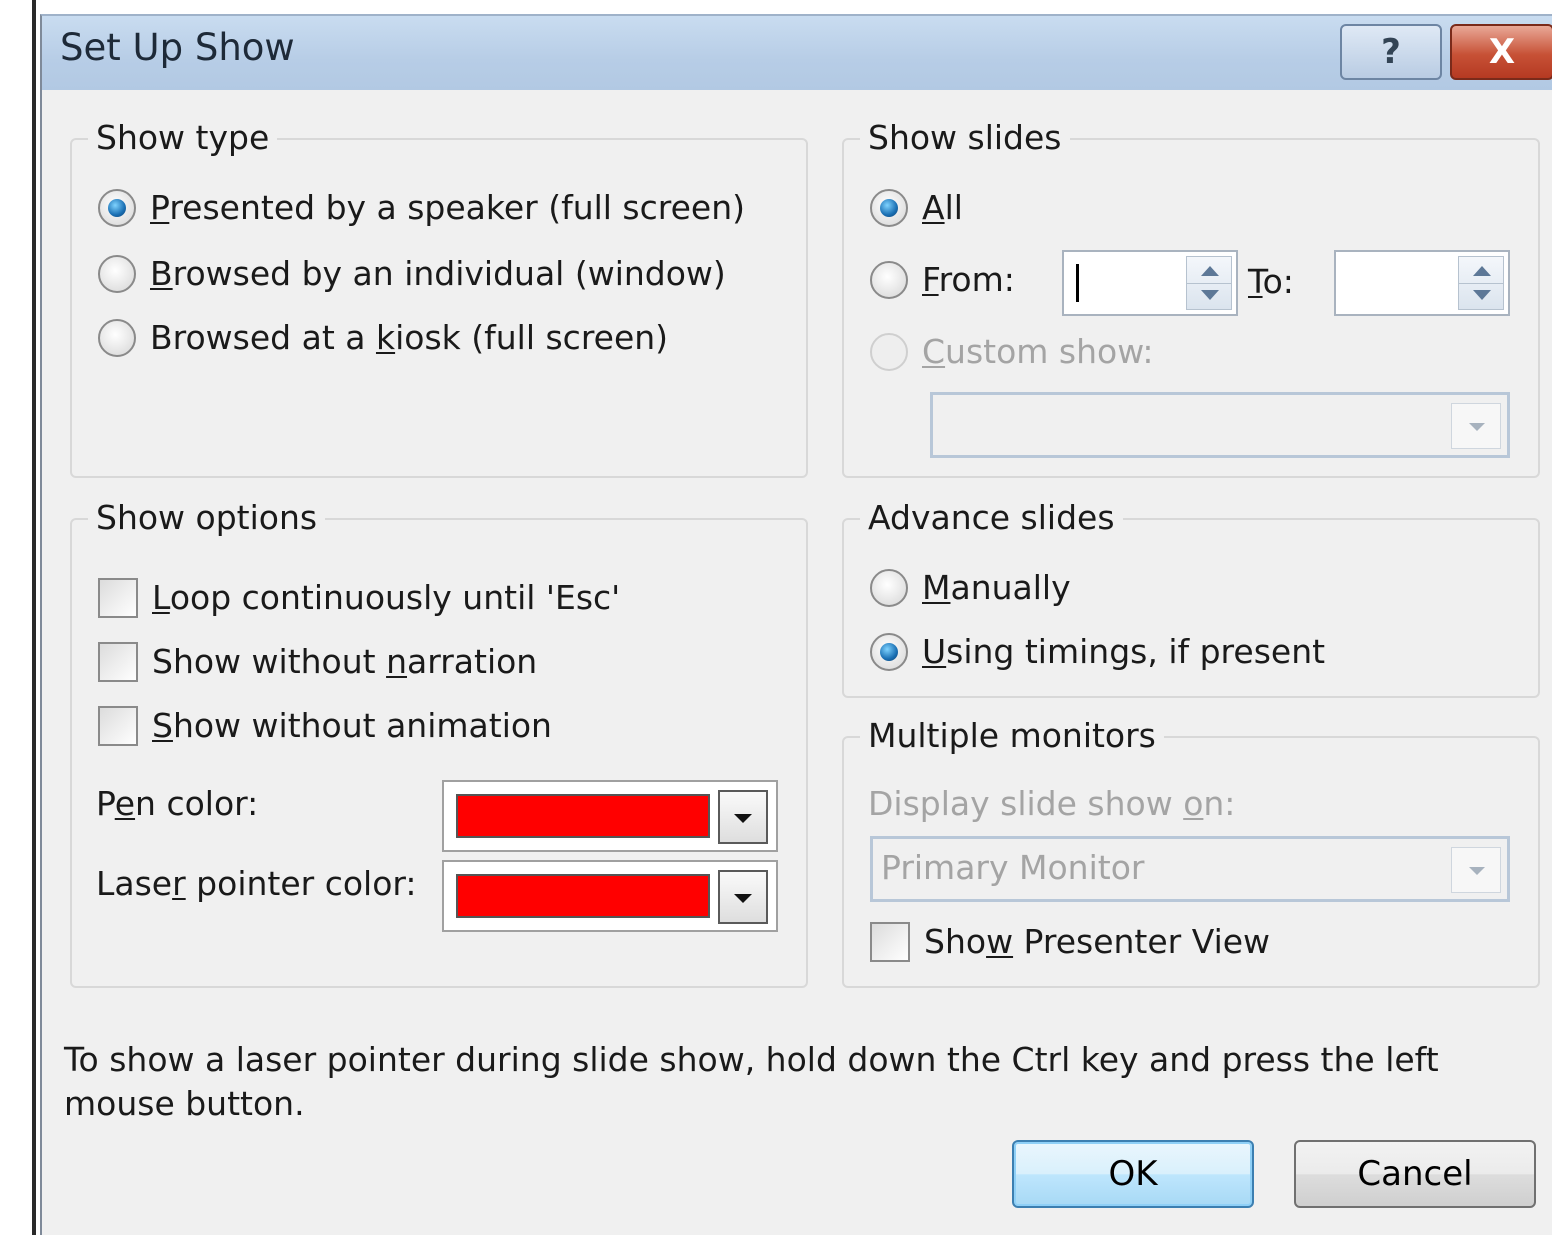 The height and width of the screenshot is (1235, 1552). I want to click on radio-manually: Manually, so click(970, 588).